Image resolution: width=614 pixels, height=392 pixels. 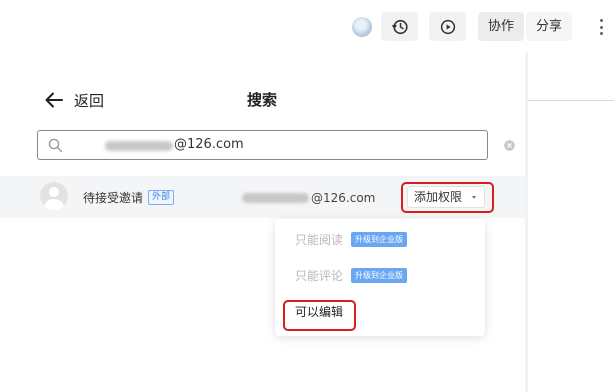 I want to click on edit-highlight, so click(x=319, y=315).